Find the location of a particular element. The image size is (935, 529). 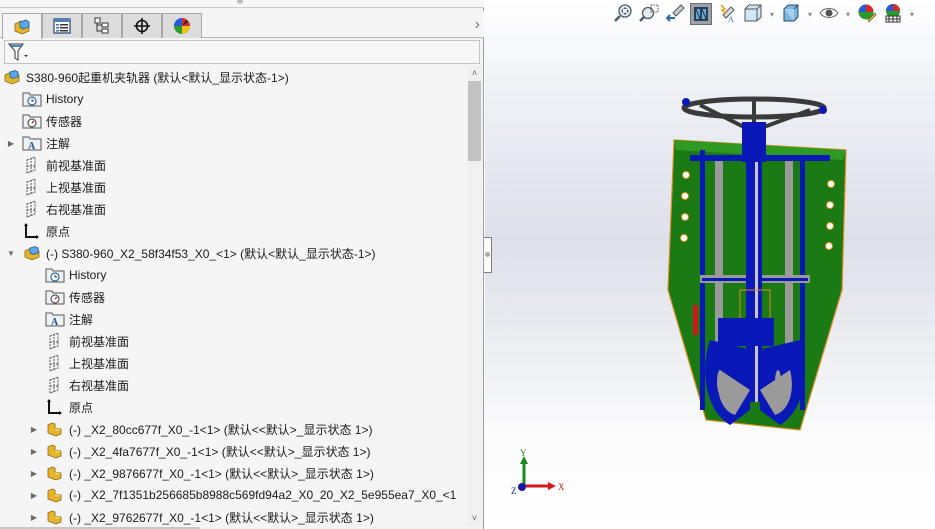

tree-item: ▶ A 注解 is located at coordinates (38, 143).